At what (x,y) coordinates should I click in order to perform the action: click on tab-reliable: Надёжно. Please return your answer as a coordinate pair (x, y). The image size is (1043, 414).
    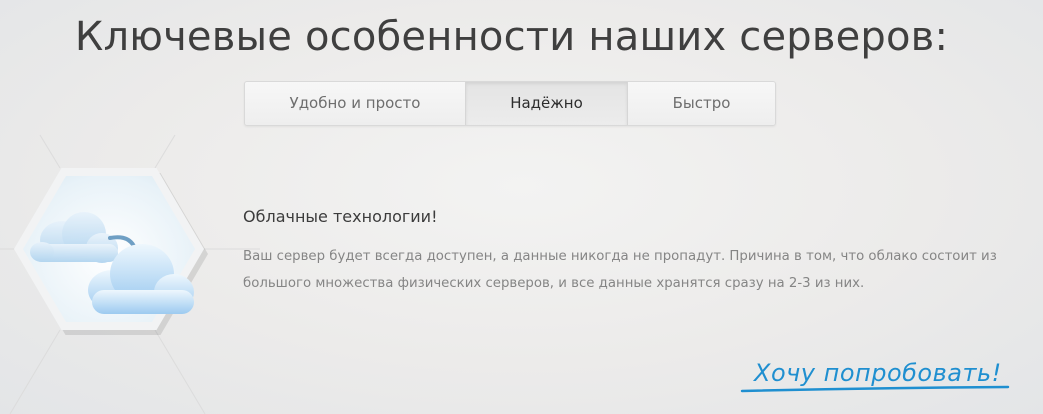
    Looking at the image, I should click on (547, 103).